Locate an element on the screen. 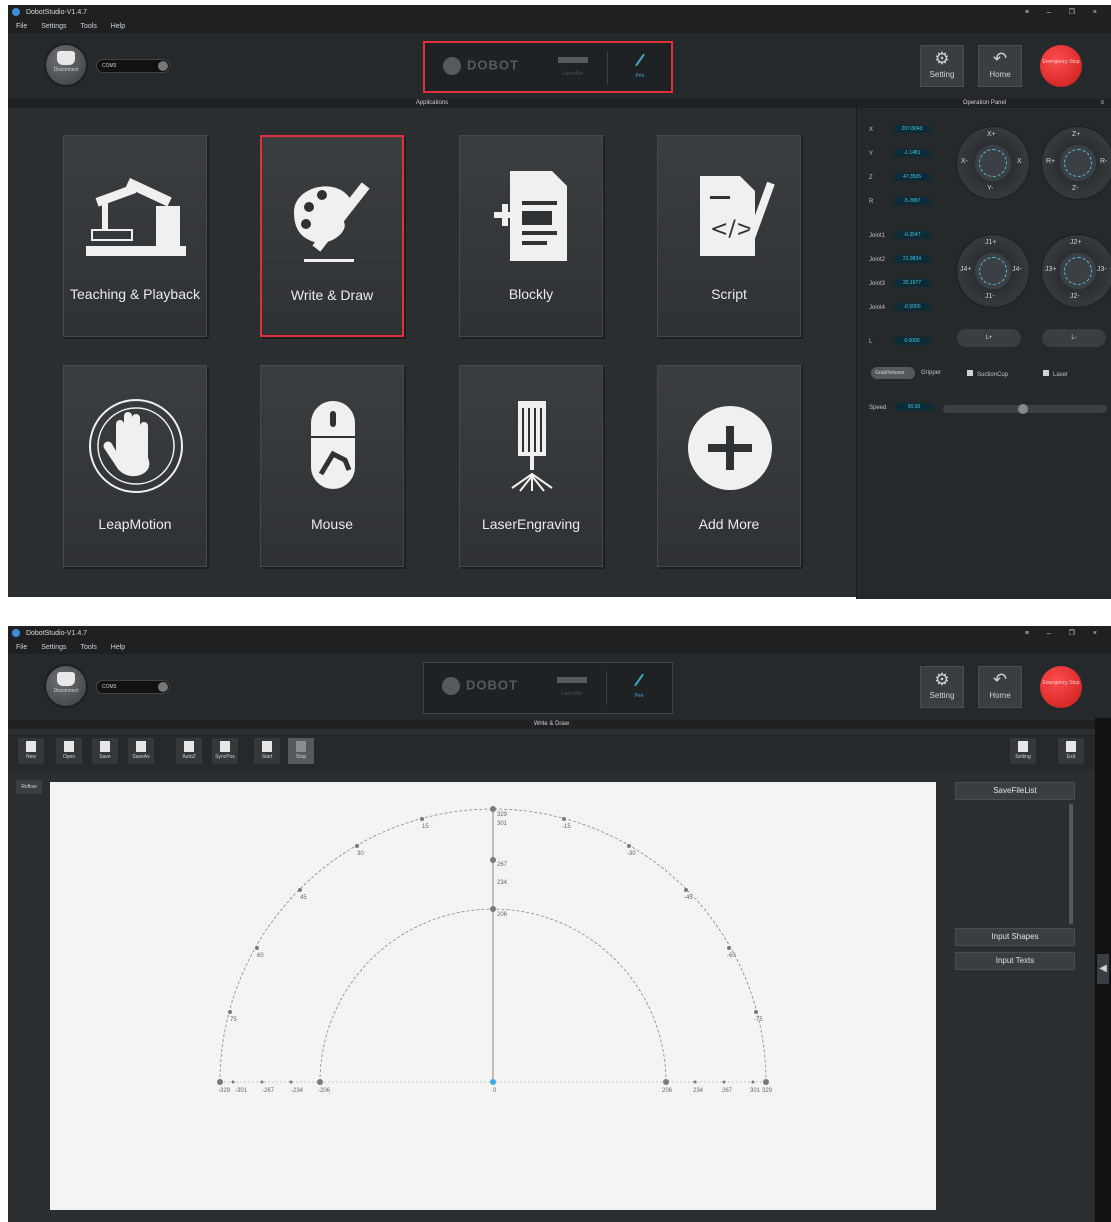  panel-menu-icon: ≡ is located at coordinates (1102, 103).